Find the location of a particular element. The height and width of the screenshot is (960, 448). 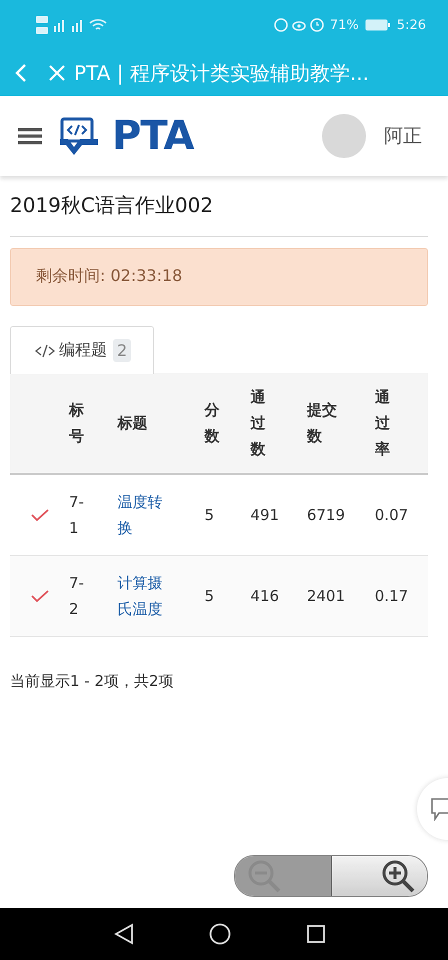

column-header: 提交数 is located at coordinates (322, 423).